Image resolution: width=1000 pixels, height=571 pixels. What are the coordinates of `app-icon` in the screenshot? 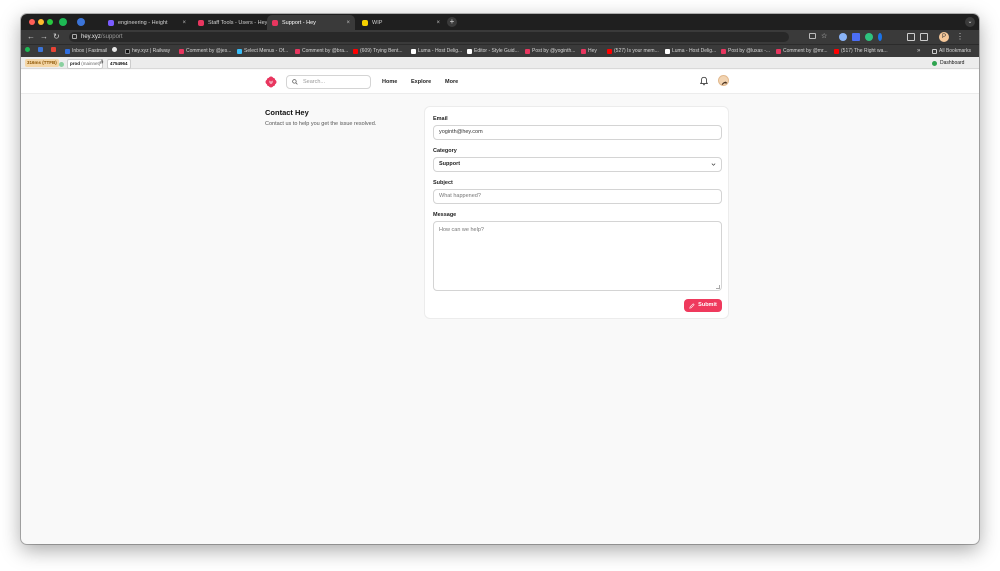 It's located at (40, 49).